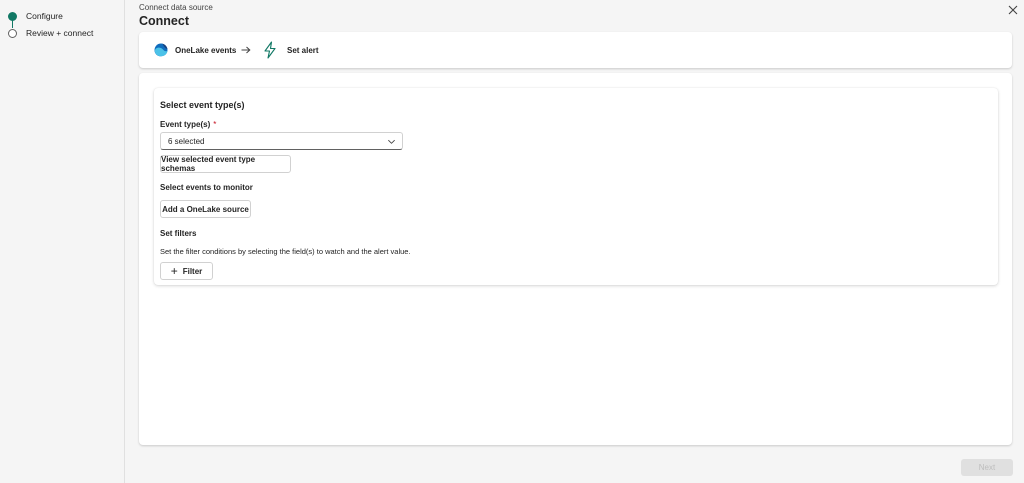 This screenshot has width=1024, height=483. I want to click on step-connector, so click(12, 24).